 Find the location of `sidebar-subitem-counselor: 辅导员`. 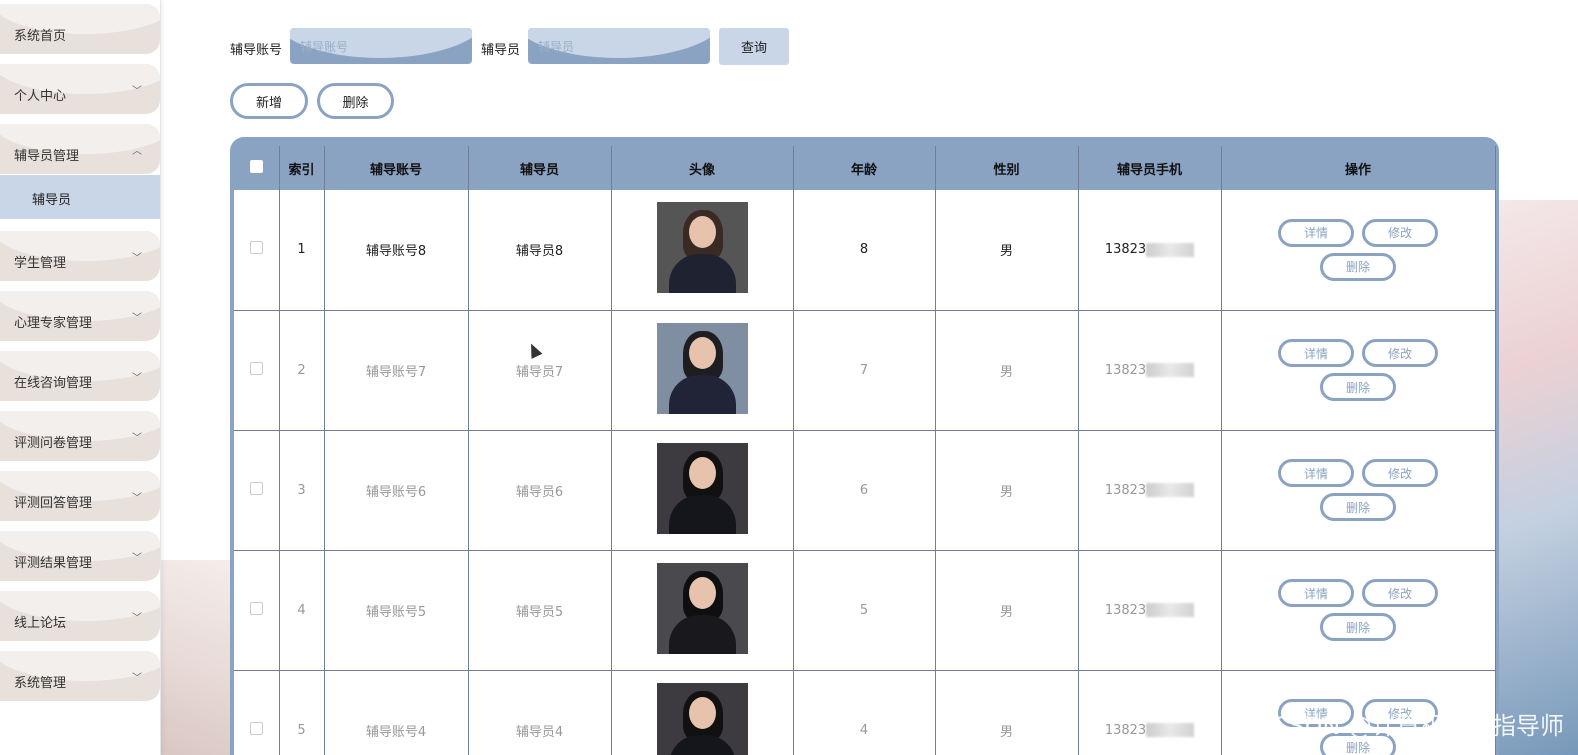

sidebar-subitem-counselor: 辅导员 is located at coordinates (80, 197).